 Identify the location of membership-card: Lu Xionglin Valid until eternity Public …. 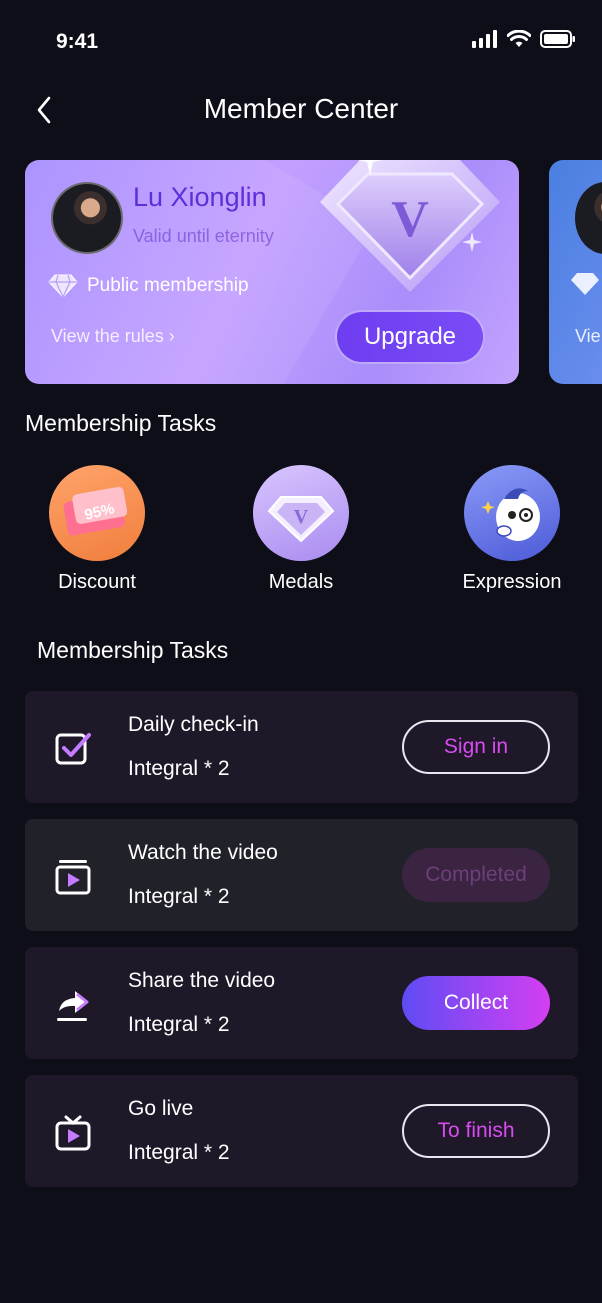
(272, 272).